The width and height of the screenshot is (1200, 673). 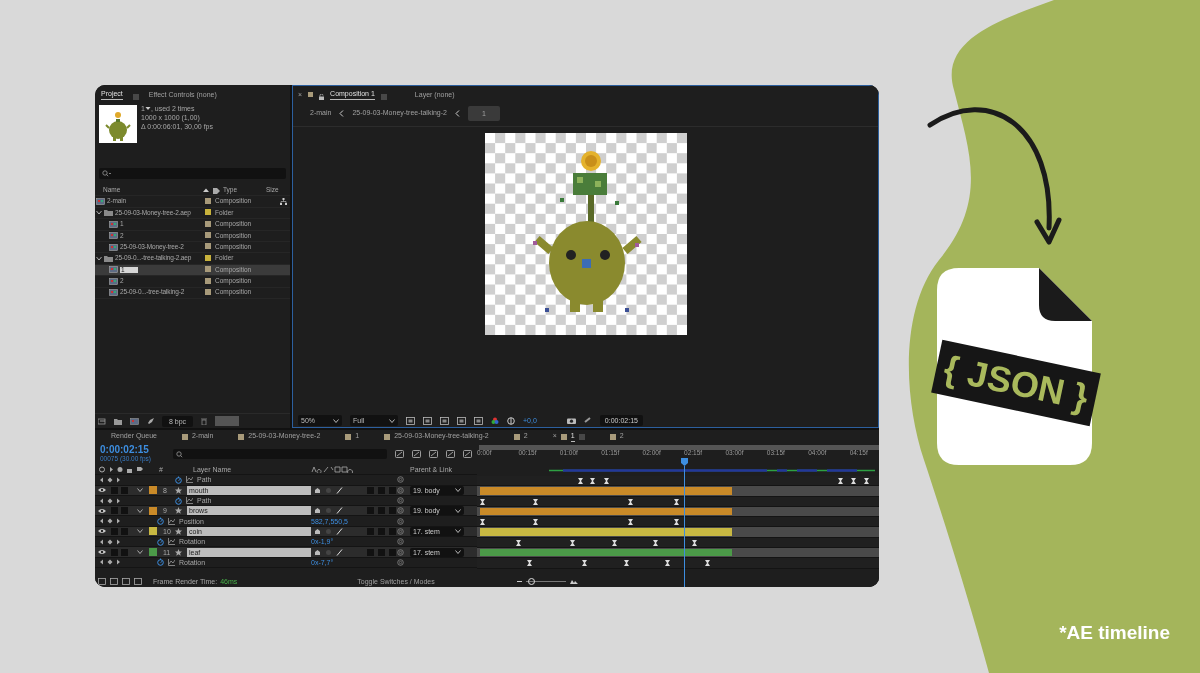 What do you see at coordinates (125, 450) in the screenshot?
I see `current-time: 0:00:02:15` at bounding box center [125, 450].